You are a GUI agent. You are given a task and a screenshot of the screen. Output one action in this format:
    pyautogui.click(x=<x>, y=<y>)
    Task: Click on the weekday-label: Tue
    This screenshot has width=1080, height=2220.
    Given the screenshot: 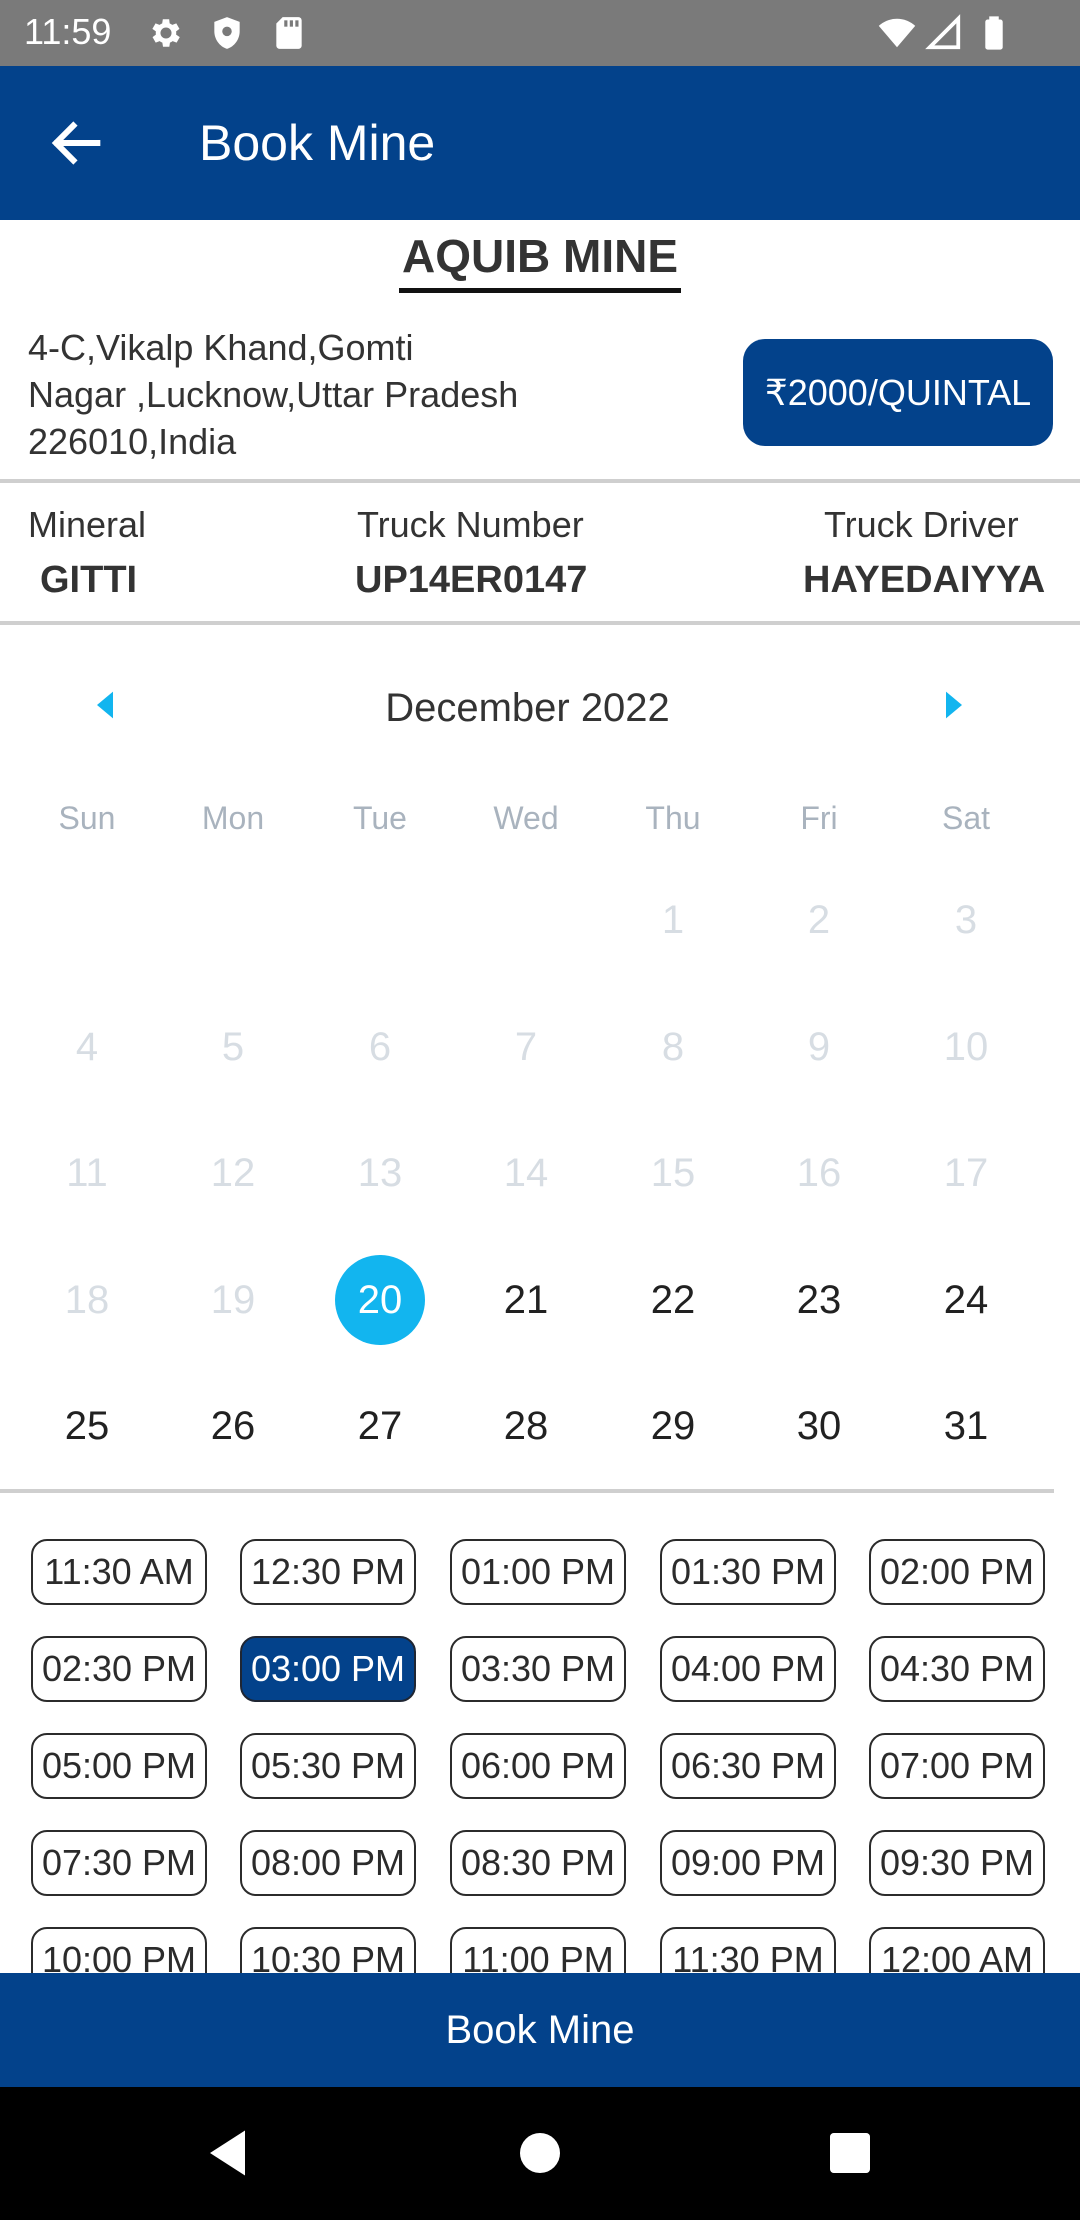 What is the action you would take?
    pyautogui.click(x=380, y=818)
    